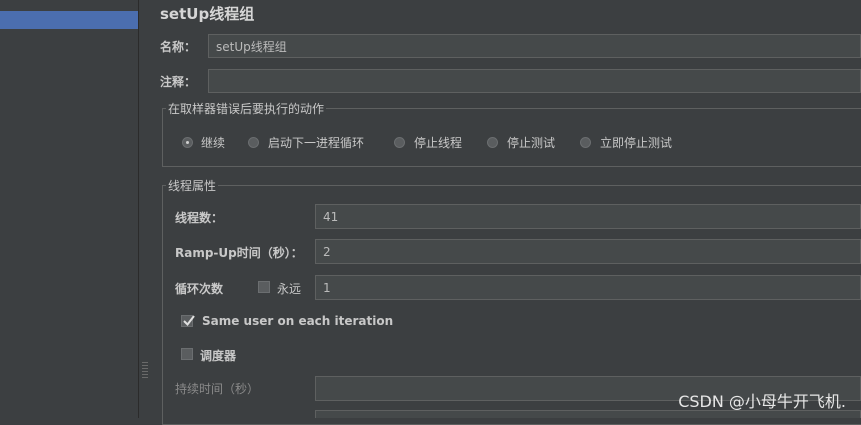 The image size is (861, 425). What do you see at coordinates (534, 81) in the screenshot?
I see `comment-input` at bounding box center [534, 81].